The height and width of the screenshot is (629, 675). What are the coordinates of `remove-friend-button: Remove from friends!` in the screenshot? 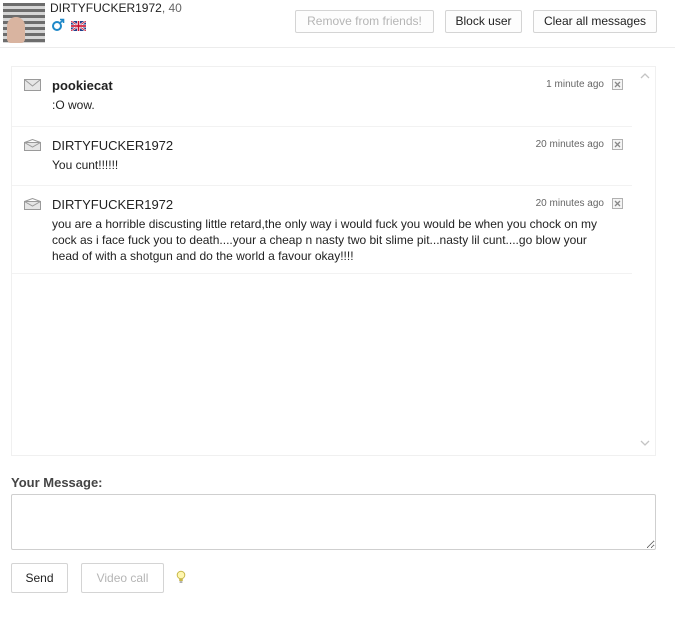 It's located at (364, 21).